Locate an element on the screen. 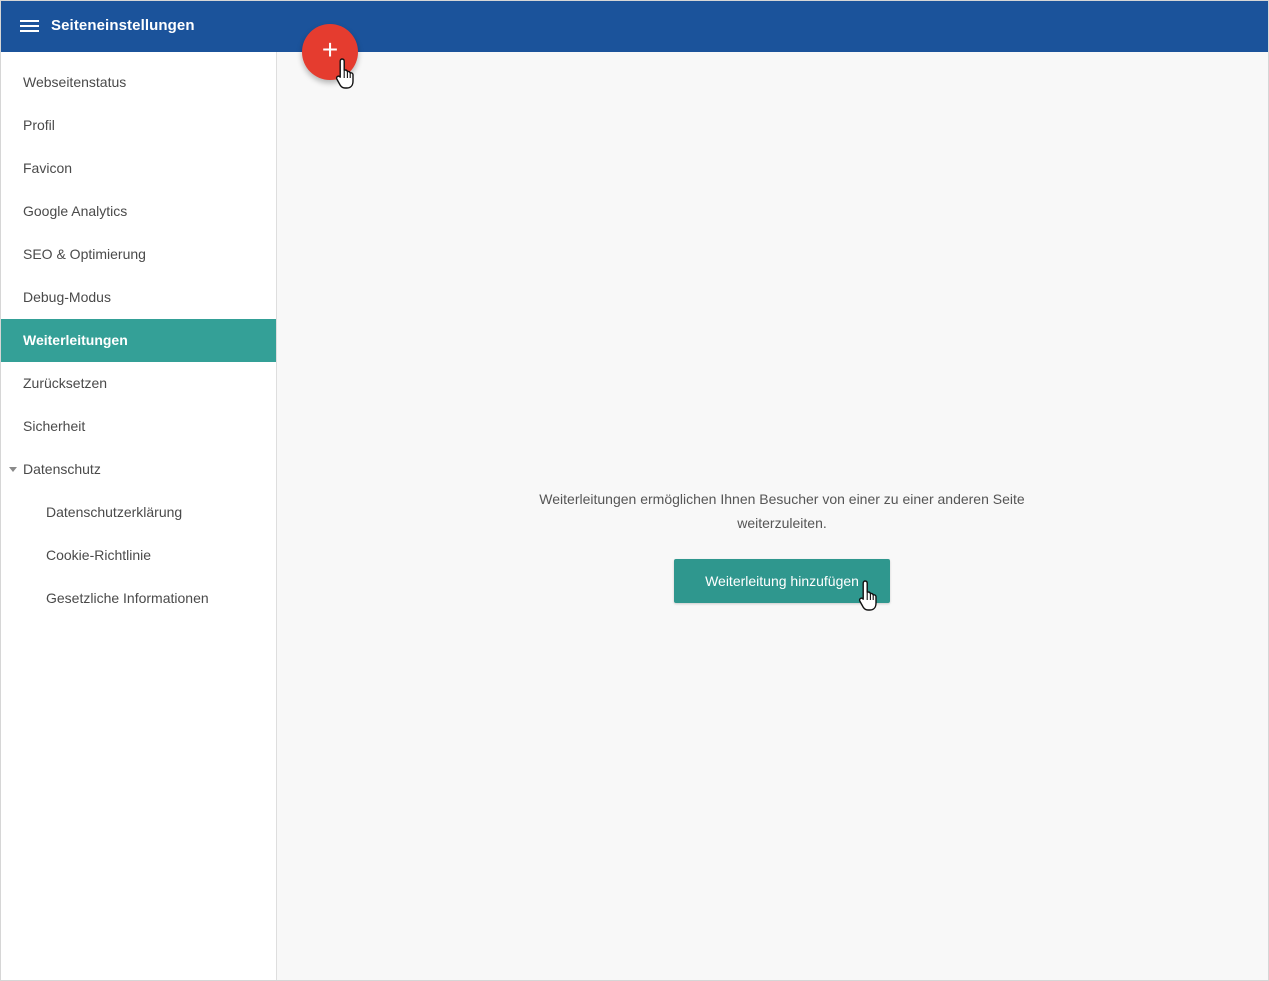  sidebar-item-datenschutzerklaerung: Datenschutzerklärung is located at coordinates (138, 512).